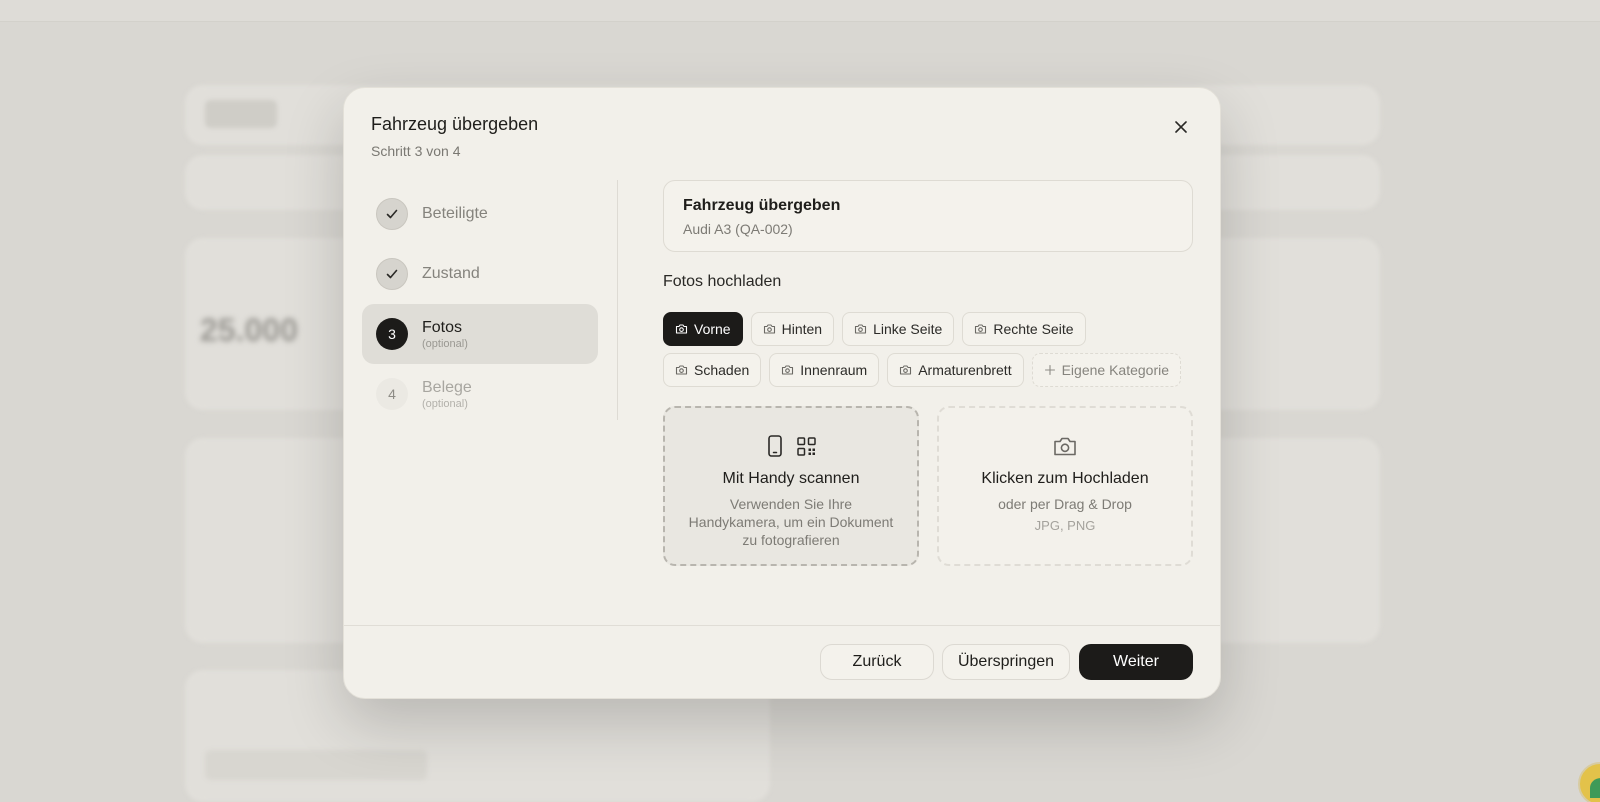 The height and width of the screenshot is (802, 1600). Describe the element at coordinates (316, 765) in the screenshot. I see `background-filter-chip` at that location.